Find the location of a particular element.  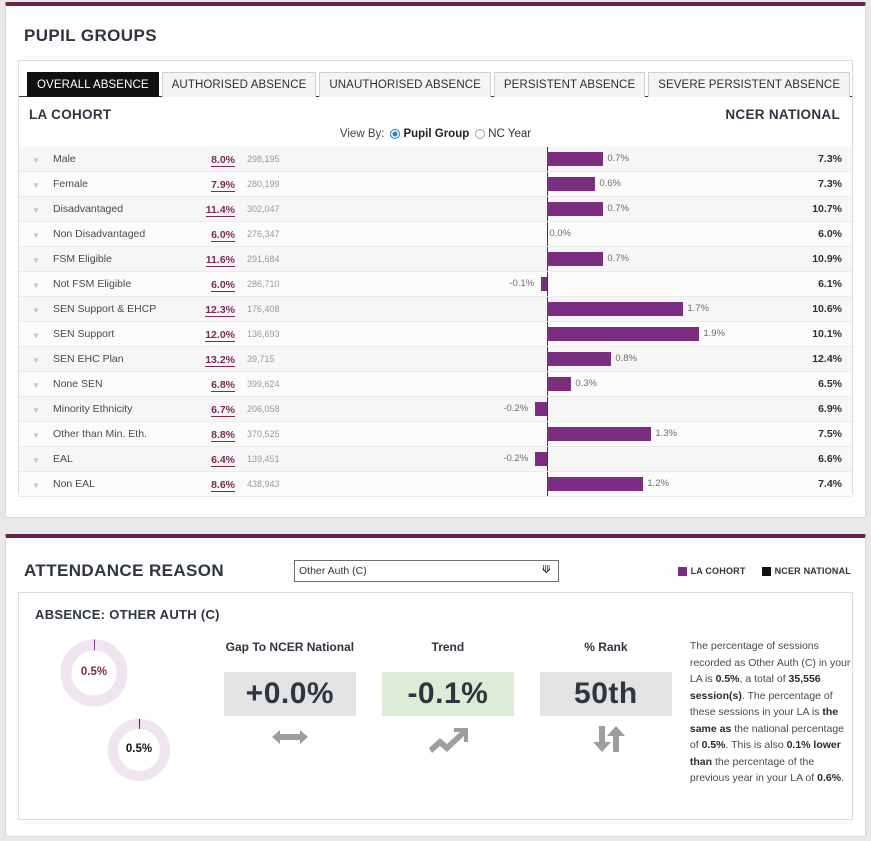

gap-bar-cell: 0.8% is located at coordinates (533, 359).